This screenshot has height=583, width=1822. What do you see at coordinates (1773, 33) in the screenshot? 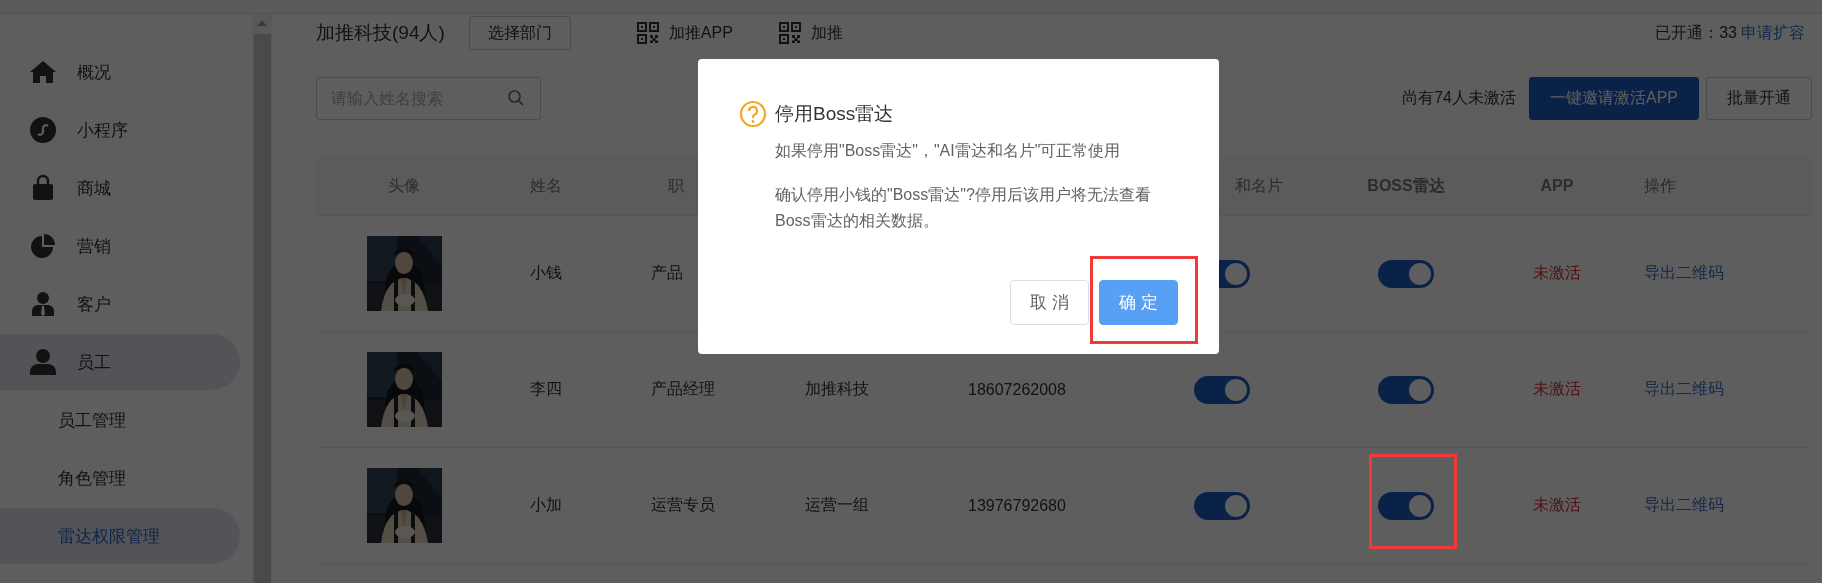
I see `expand-link: 申请扩容` at bounding box center [1773, 33].